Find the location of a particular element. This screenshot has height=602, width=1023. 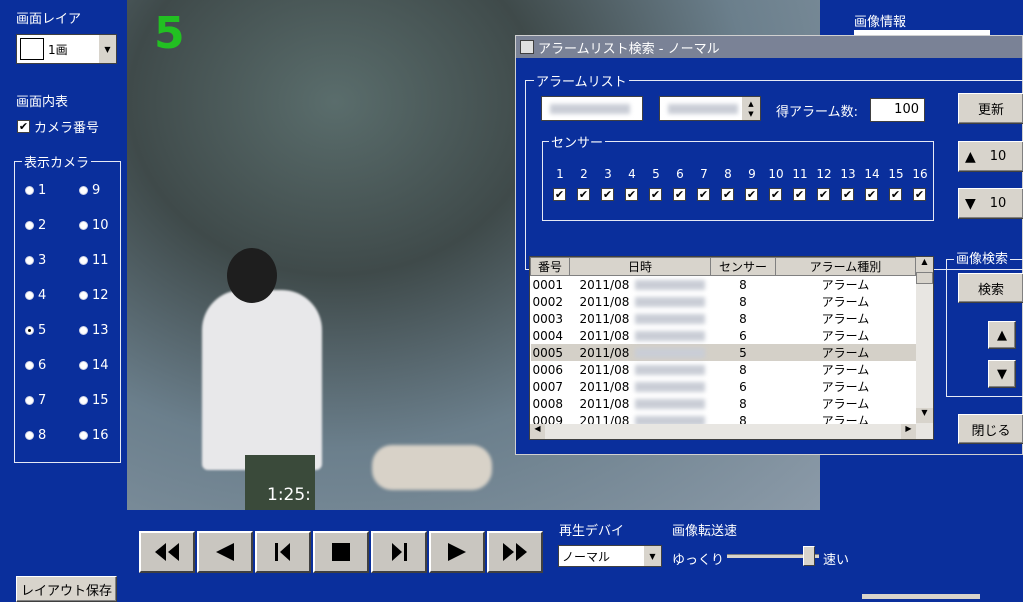

playback-device-select: ノーマル ▼ is located at coordinates (610, 556).